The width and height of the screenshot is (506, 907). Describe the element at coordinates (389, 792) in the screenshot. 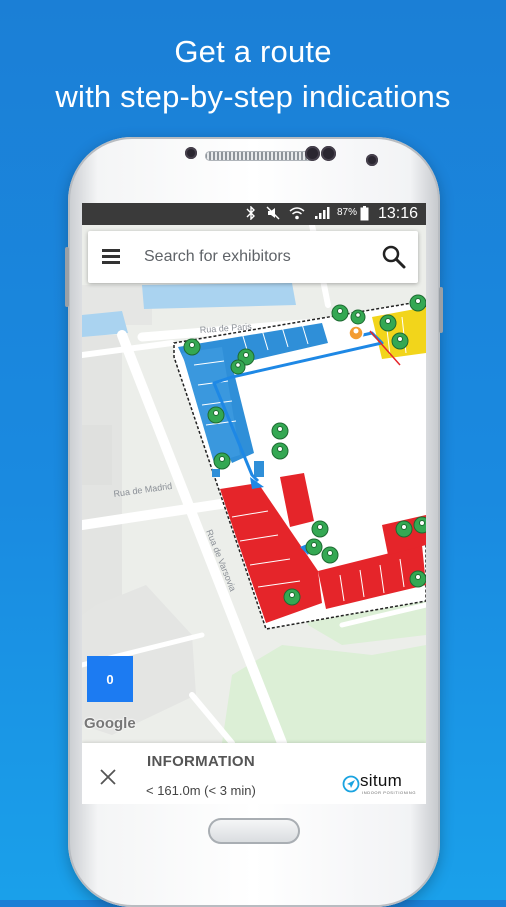

I see `brand-tagline: INDOOR POSITIONING` at that location.